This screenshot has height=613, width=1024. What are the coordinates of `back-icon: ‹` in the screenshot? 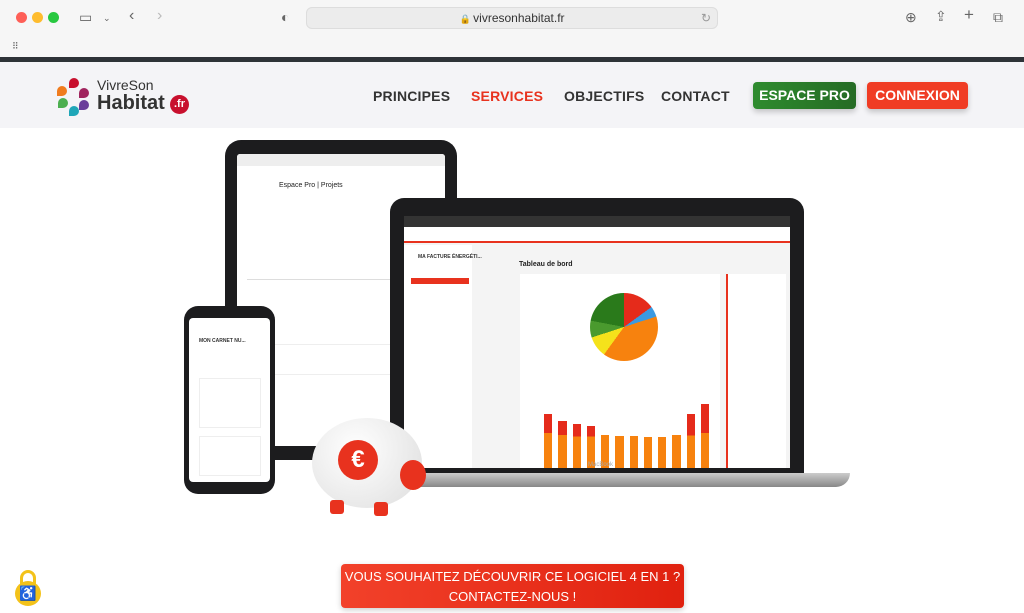 It's located at (131, 16).